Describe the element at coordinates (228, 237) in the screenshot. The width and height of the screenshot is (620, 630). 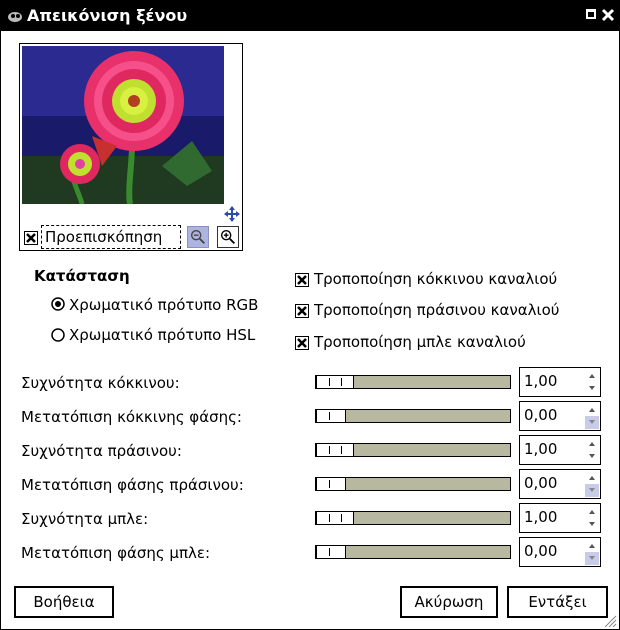
I see `zoom-in-icon` at that location.